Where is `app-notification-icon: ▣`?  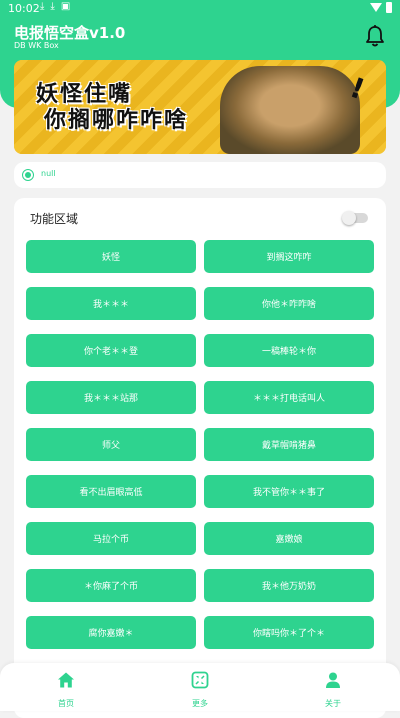 app-notification-icon: ▣ is located at coordinates (65, 6).